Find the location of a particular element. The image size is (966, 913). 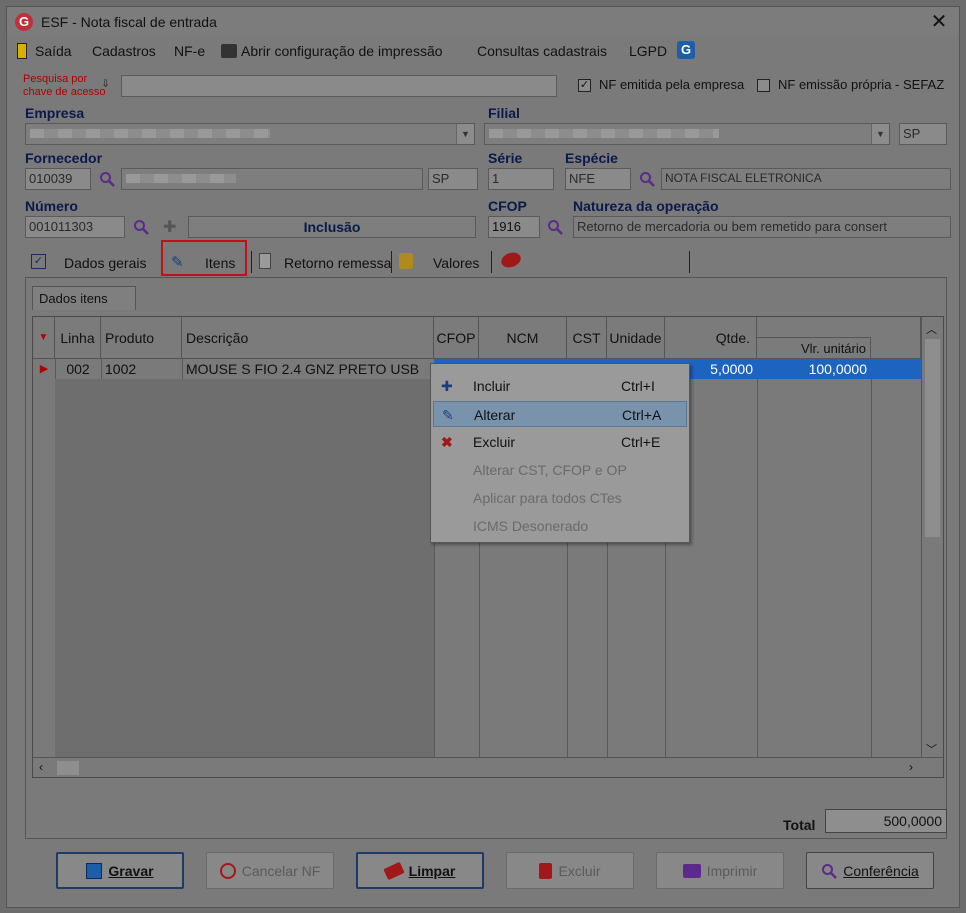

vertical-scrollbar: ︿ ﹀ is located at coordinates (932, 537).